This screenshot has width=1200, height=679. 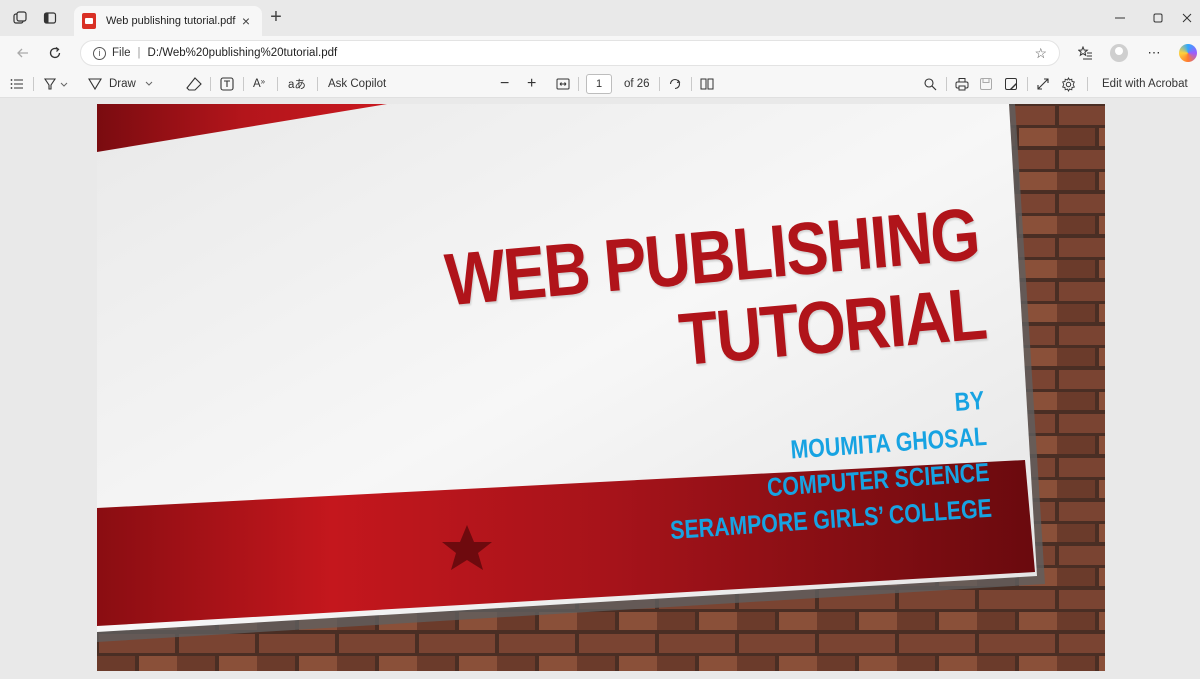 What do you see at coordinates (504, 84) in the screenshot?
I see `zoom-out-icon: −` at bounding box center [504, 84].